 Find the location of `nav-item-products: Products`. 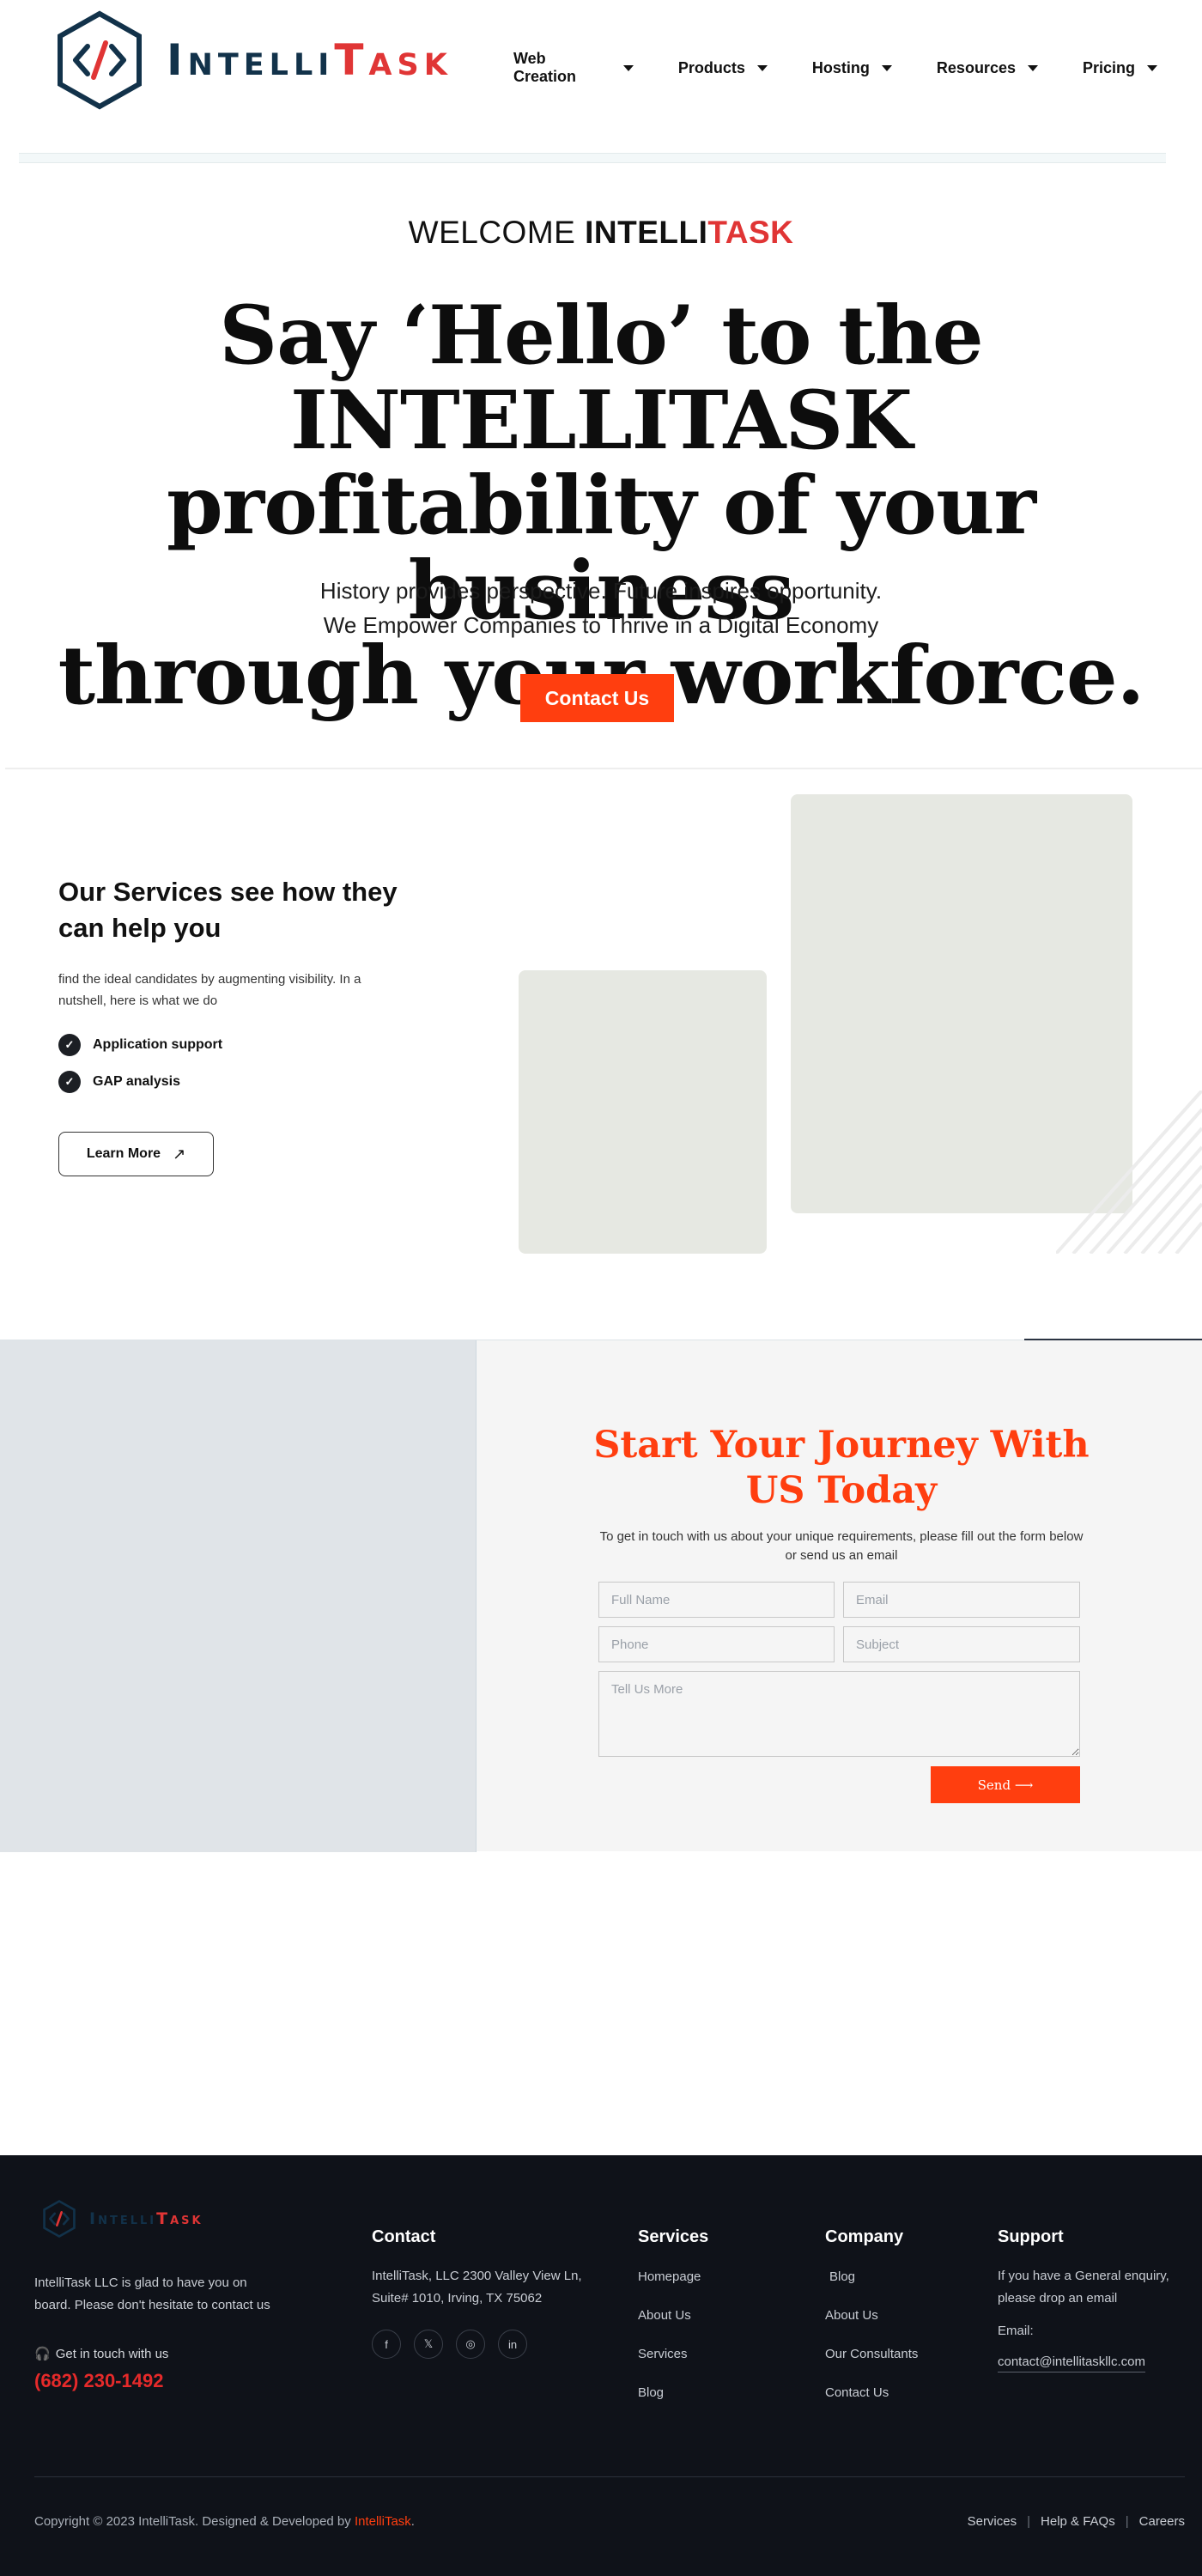

nav-item-products: Products is located at coordinates (723, 68).